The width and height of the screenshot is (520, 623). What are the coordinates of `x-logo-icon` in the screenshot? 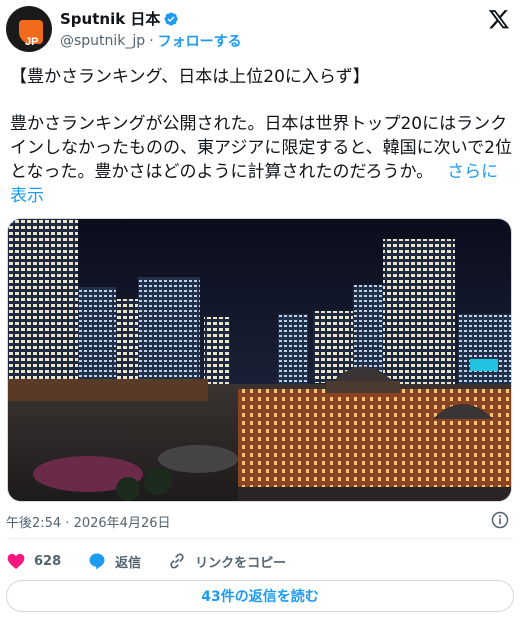 It's located at (499, 19).